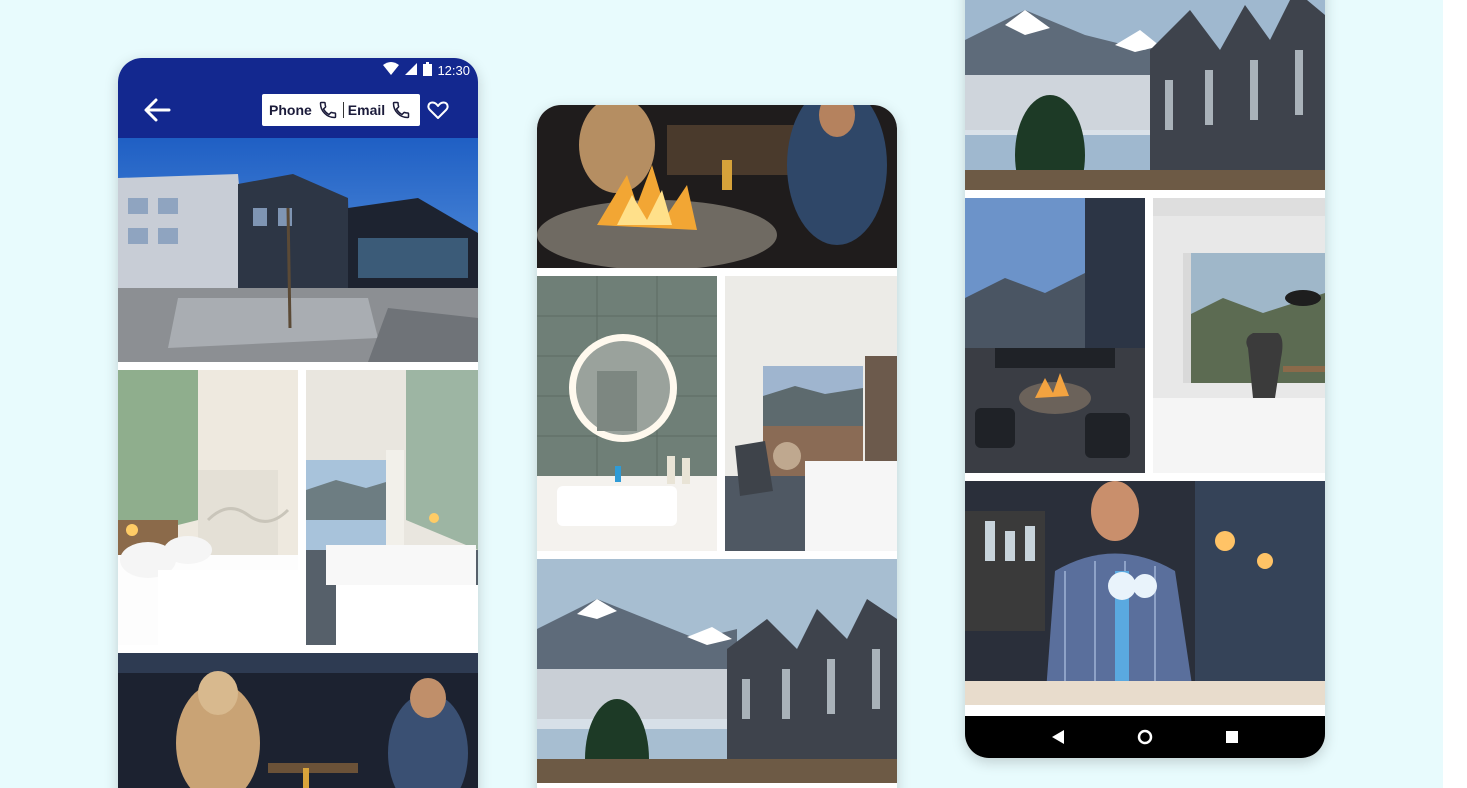 The height and width of the screenshot is (788, 1467). I want to click on contact-options: Phone Email, so click(341, 110).